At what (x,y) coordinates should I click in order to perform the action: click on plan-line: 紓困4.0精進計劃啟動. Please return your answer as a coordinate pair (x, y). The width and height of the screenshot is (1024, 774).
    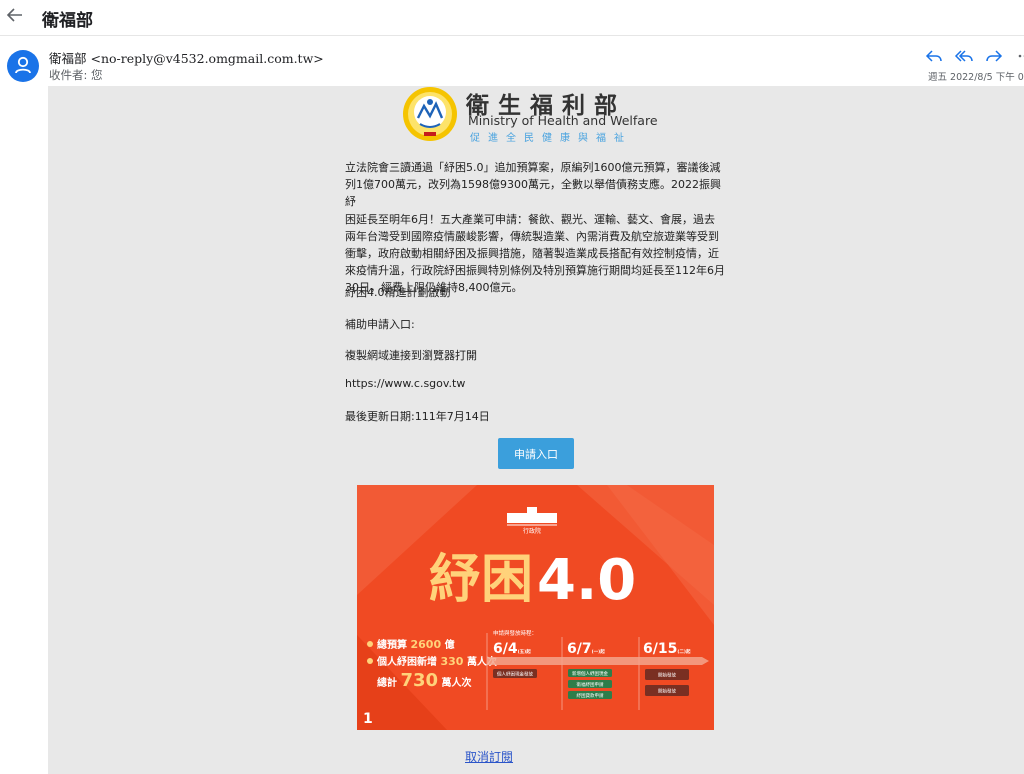
    Looking at the image, I should click on (398, 292).